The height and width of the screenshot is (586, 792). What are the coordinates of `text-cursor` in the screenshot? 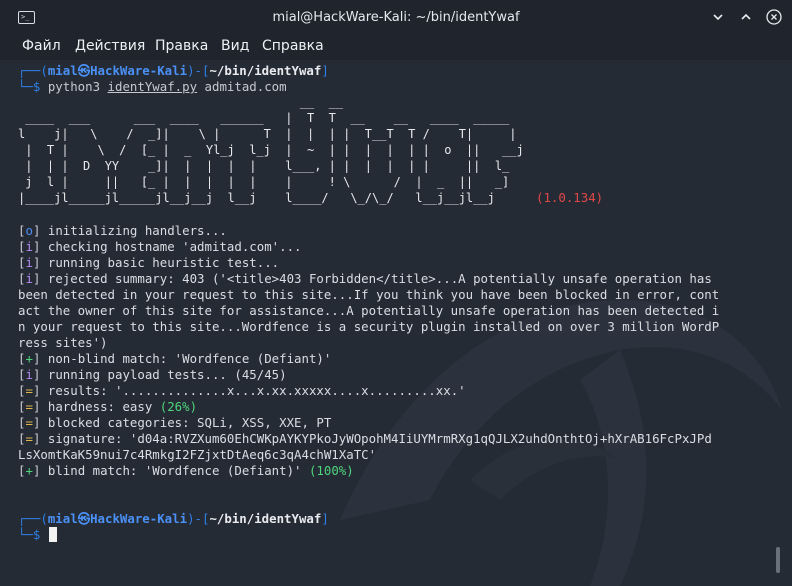 It's located at (53, 534).